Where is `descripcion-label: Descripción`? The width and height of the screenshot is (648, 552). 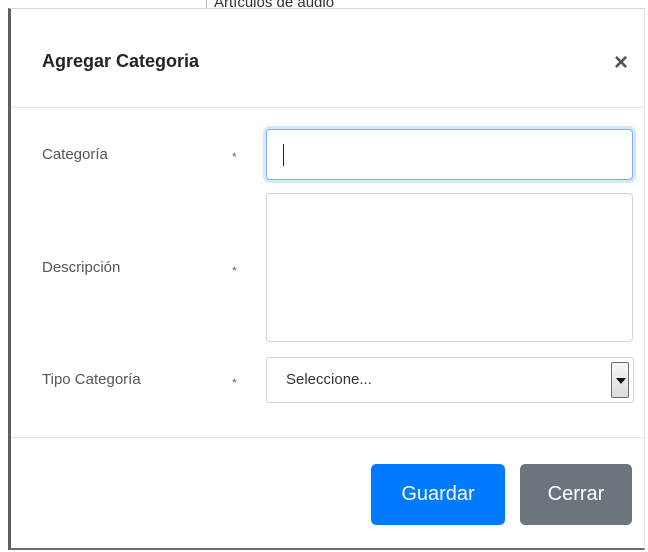 descripcion-label: Descripción is located at coordinates (81, 267).